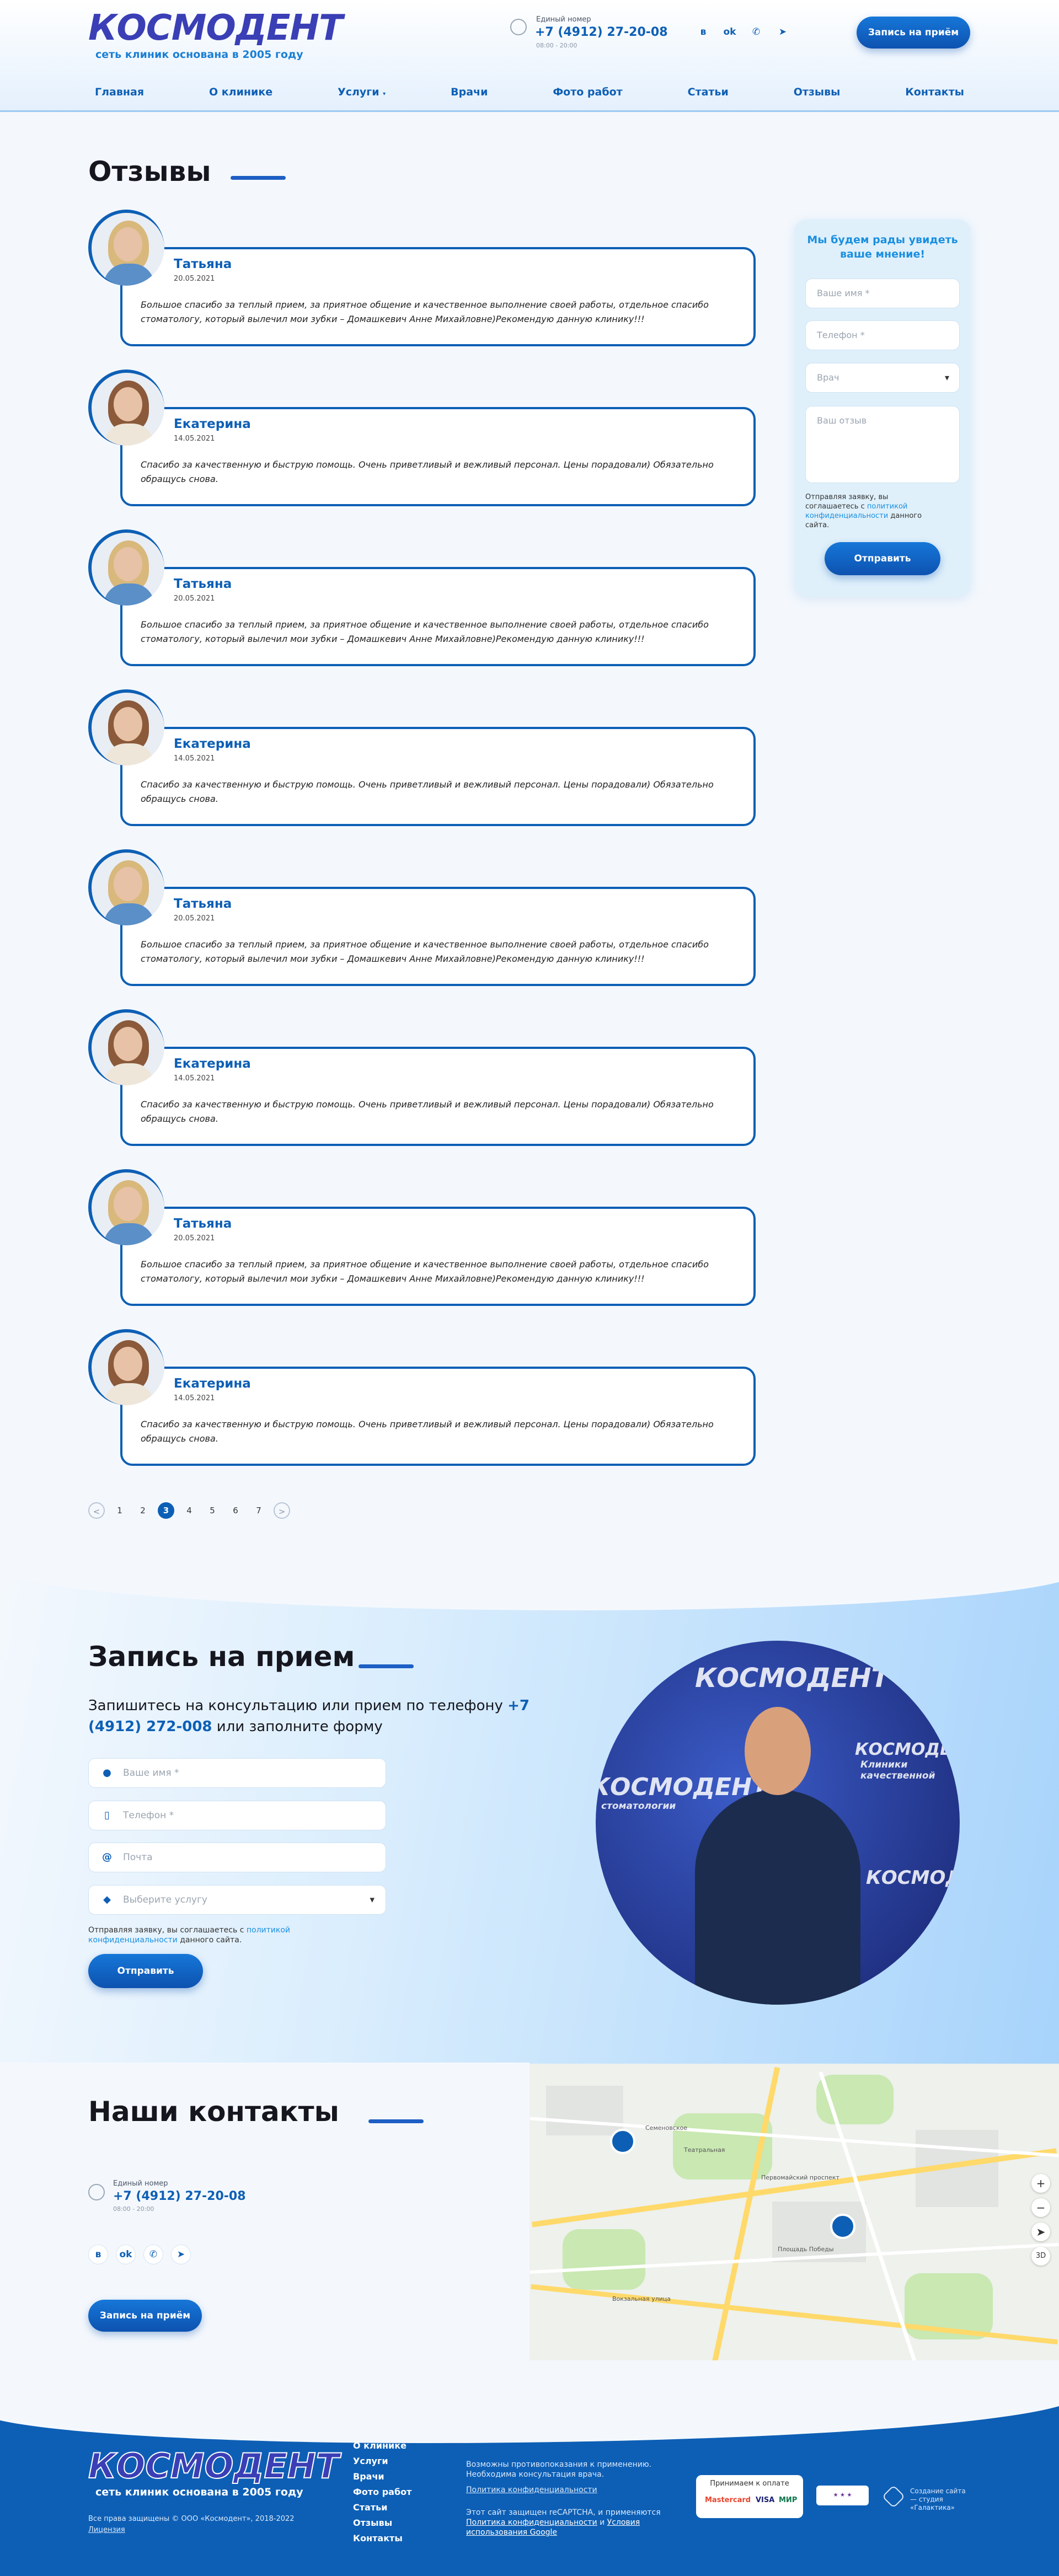 This screenshot has height=2576, width=1059. What do you see at coordinates (641, 2298) in the screenshot?
I see `map-label: Вокзальная улица` at bounding box center [641, 2298].